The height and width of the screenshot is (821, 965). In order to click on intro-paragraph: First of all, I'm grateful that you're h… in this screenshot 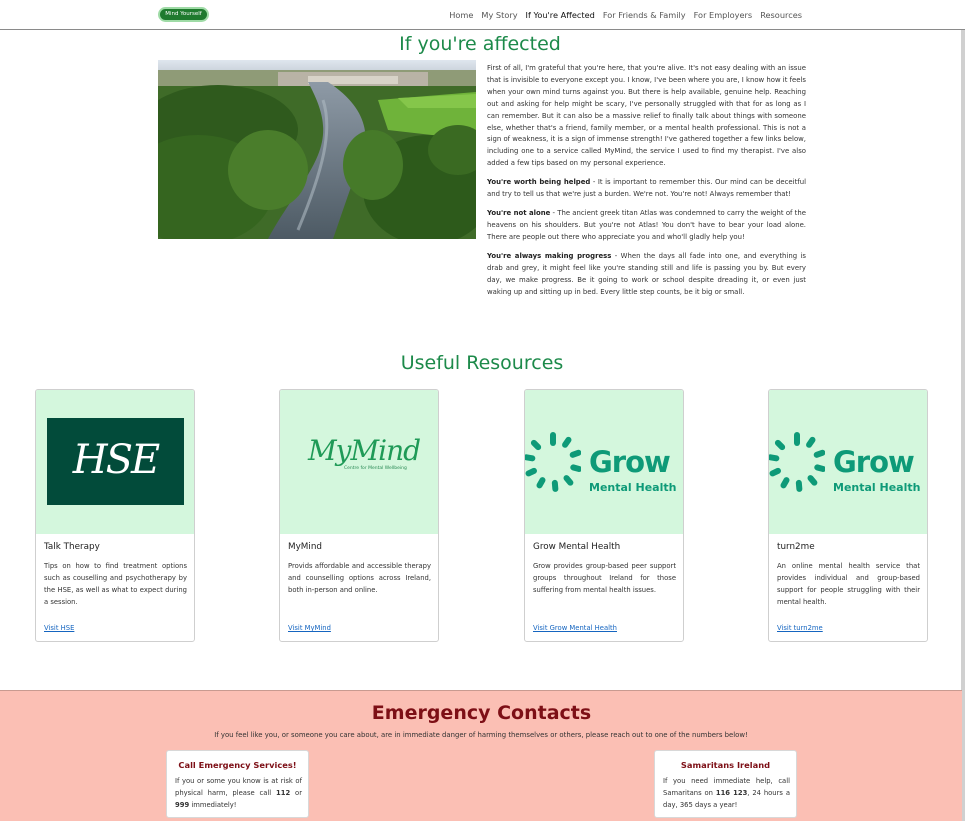, I will do `click(647, 116)`.